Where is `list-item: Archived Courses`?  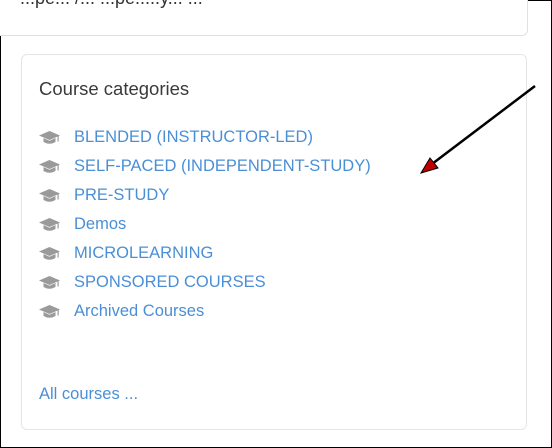 list-item: Archived Courses is located at coordinates (205, 311).